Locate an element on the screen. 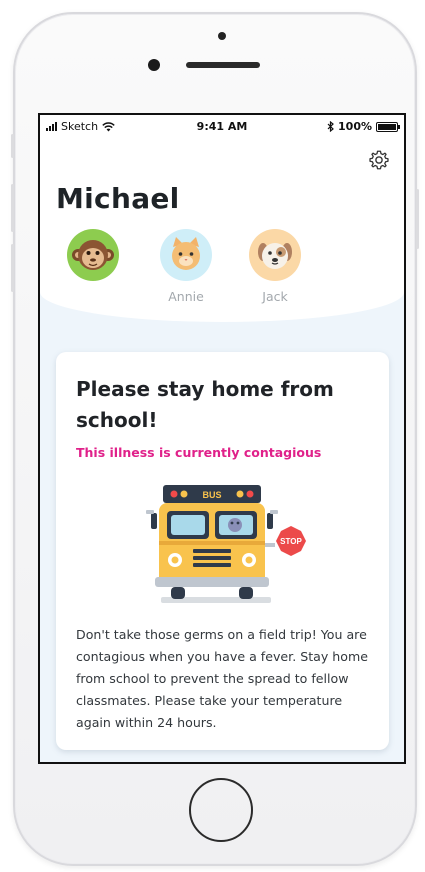 The height and width of the screenshot is (872, 425). stop-sign-text: STOP is located at coordinates (291, 541).